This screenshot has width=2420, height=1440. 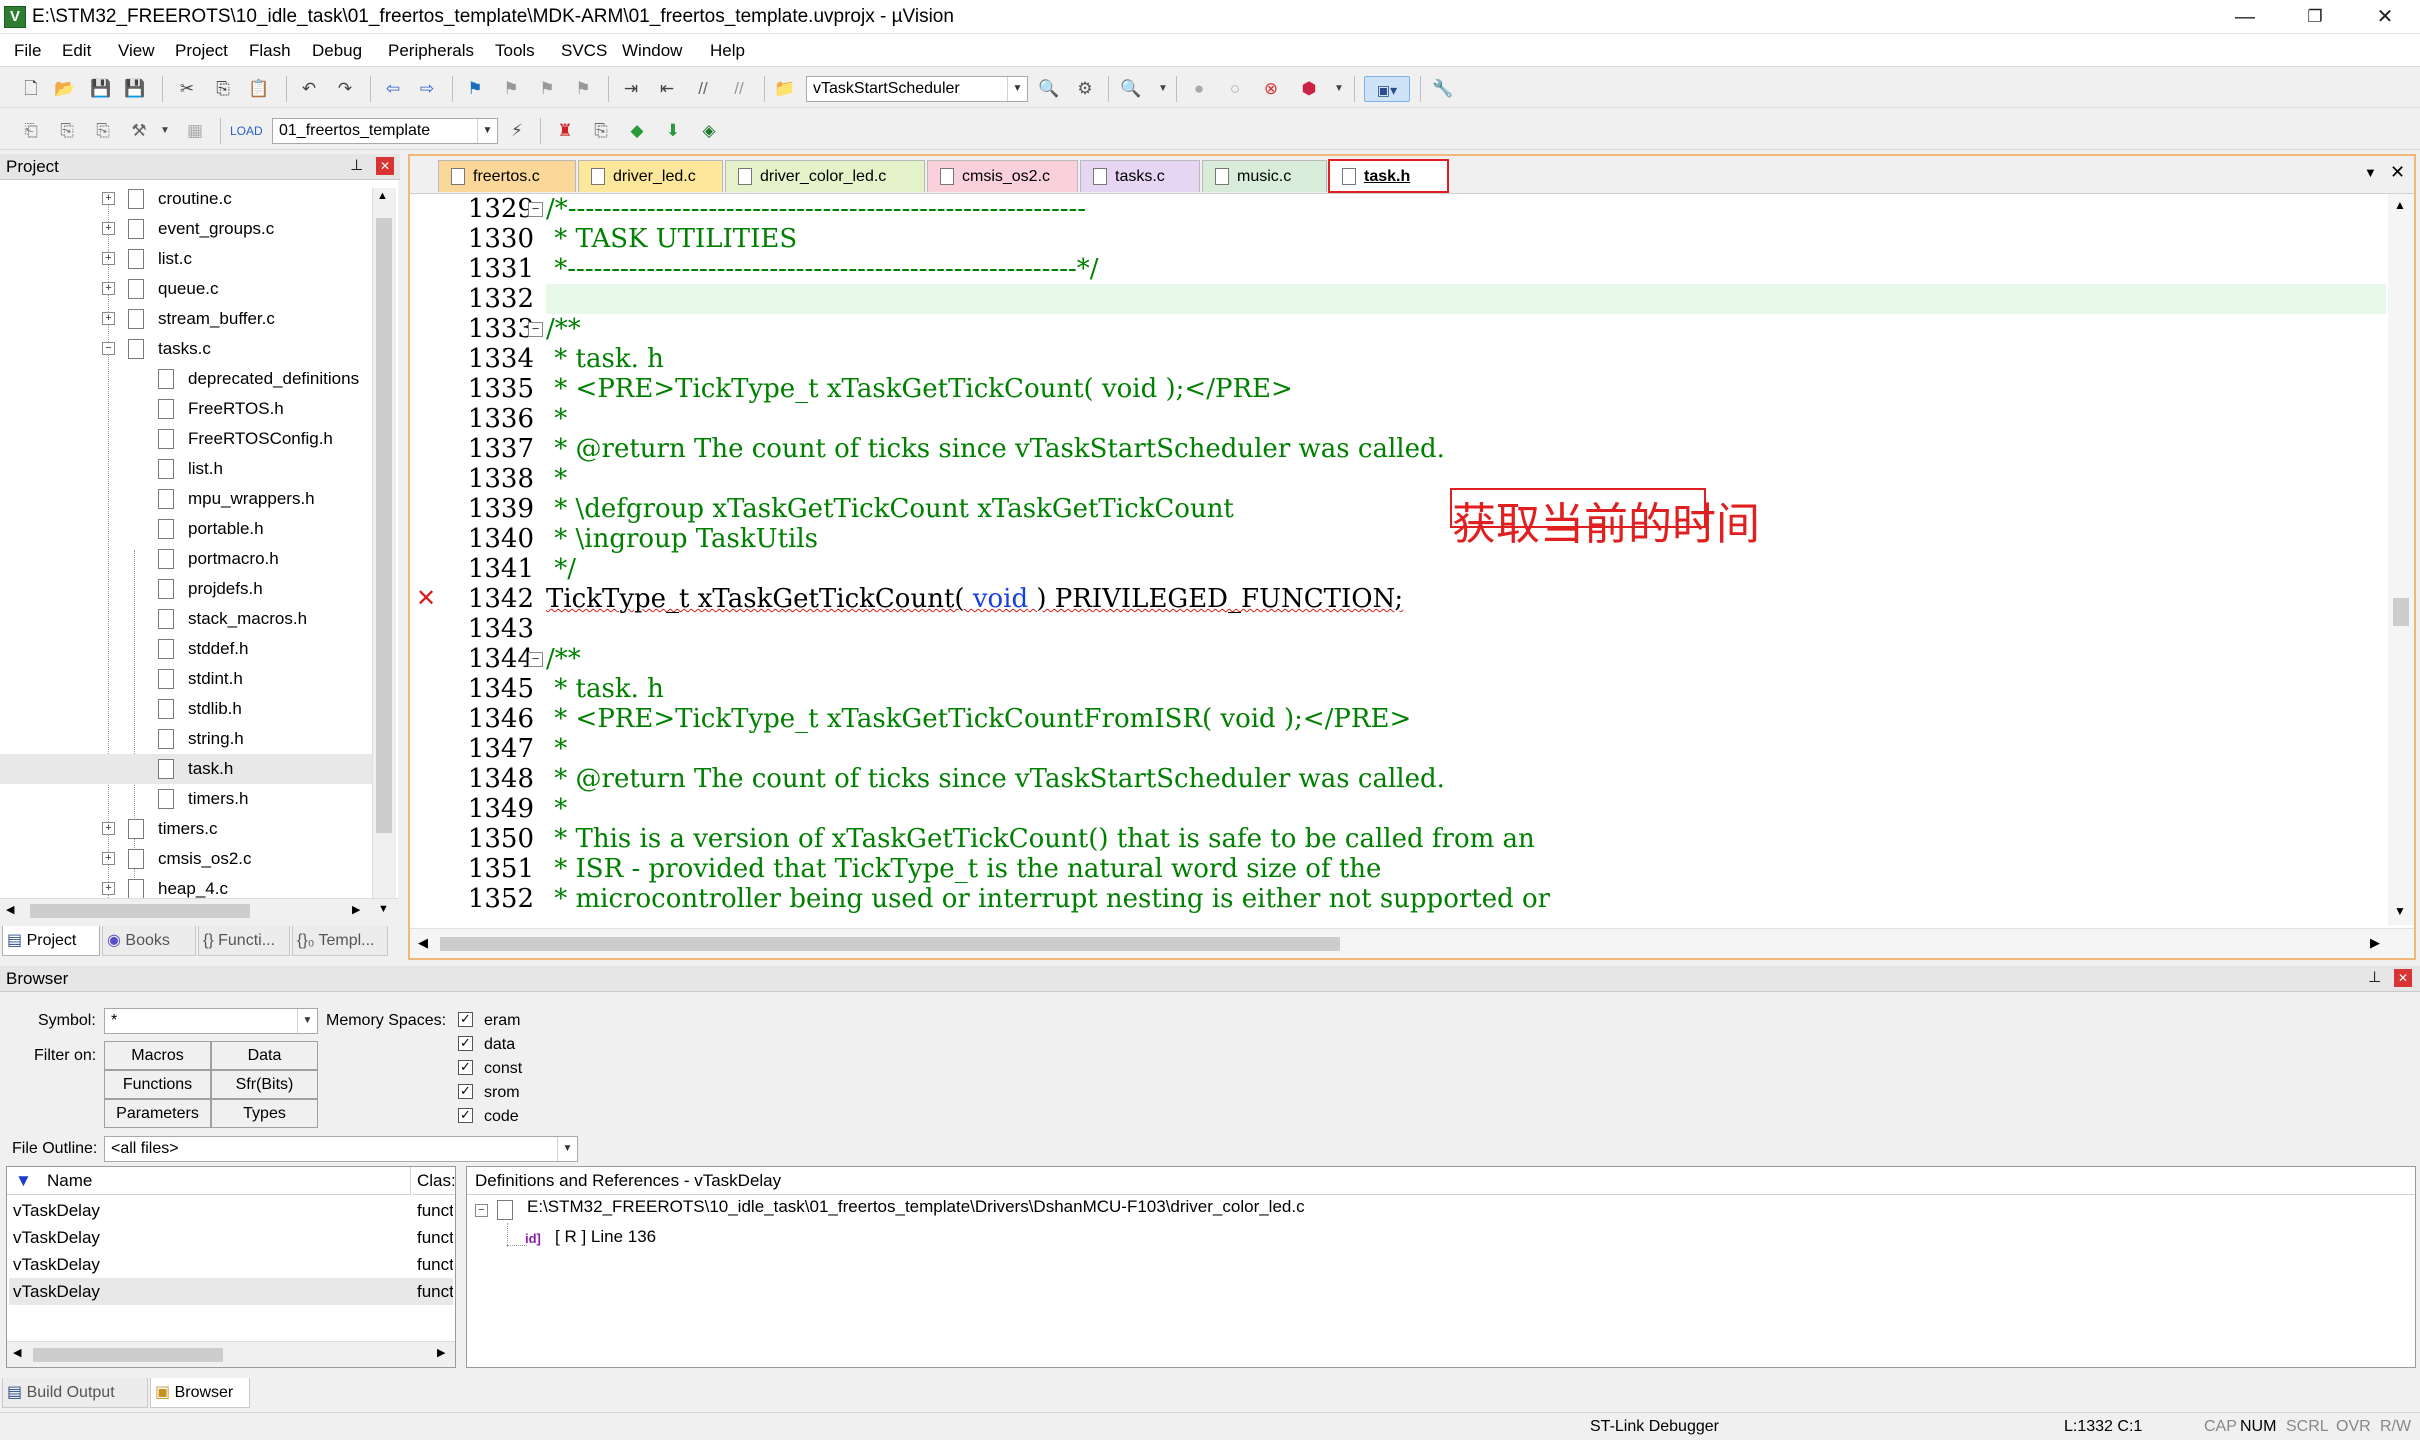 I want to click on function-combo: vTaskStartScheduler ▼, so click(x=917, y=89).